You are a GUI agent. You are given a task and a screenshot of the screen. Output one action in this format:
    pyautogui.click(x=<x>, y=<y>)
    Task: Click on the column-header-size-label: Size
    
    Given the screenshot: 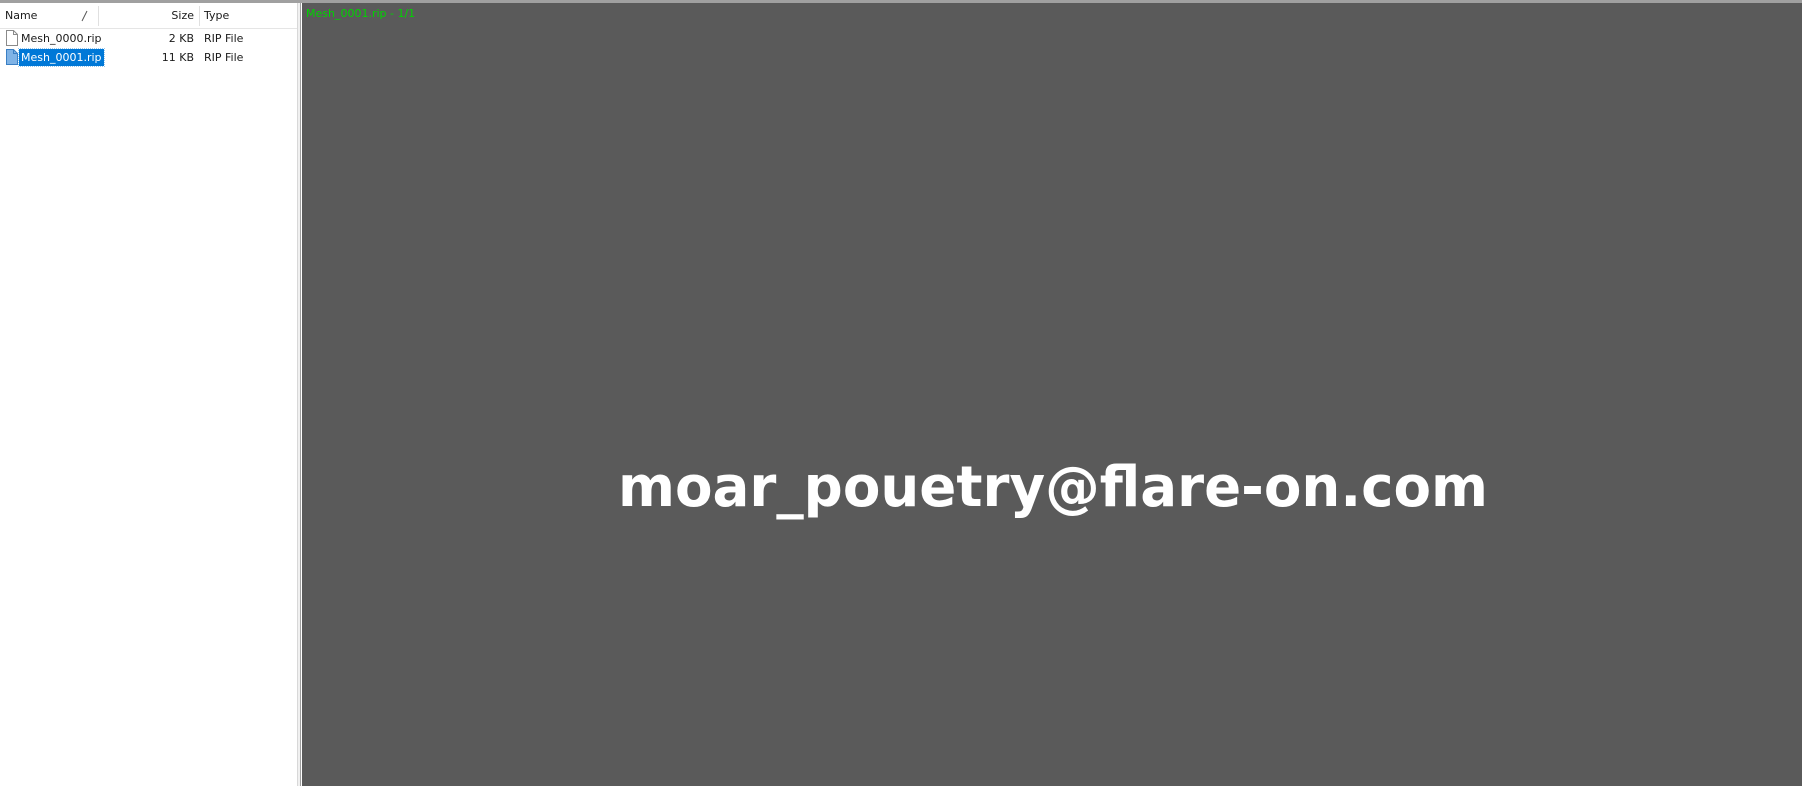 What is the action you would take?
    pyautogui.click(x=182, y=15)
    